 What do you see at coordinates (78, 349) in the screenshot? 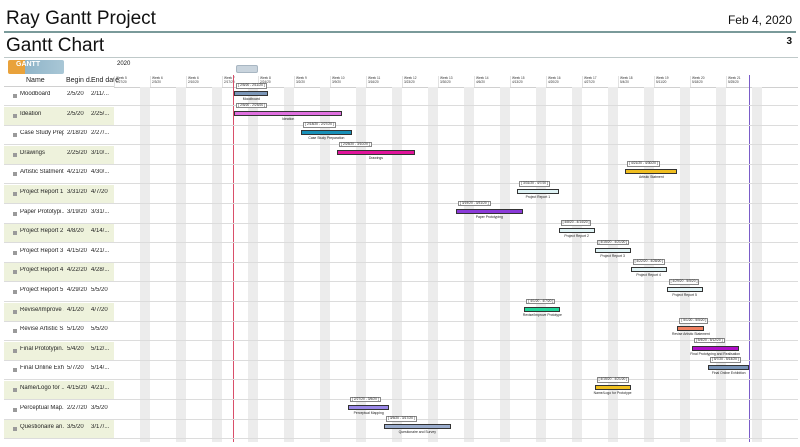
I see `task-begin-date: 5/4/20` at bounding box center [78, 349].